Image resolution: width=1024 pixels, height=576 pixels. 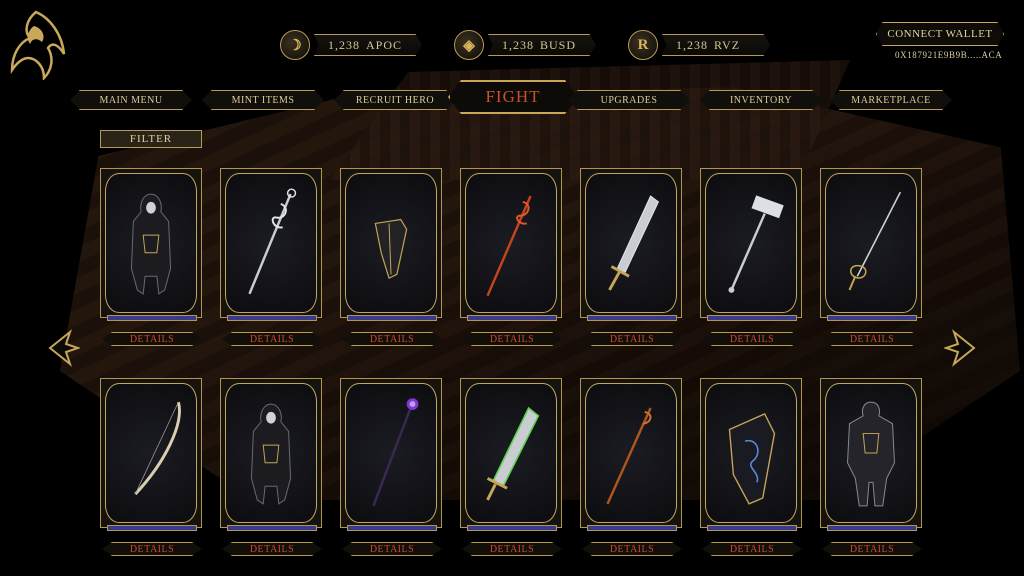 What do you see at coordinates (157, 448) in the screenshot?
I see `bone-bow-icon` at bounding box center [157, 448].